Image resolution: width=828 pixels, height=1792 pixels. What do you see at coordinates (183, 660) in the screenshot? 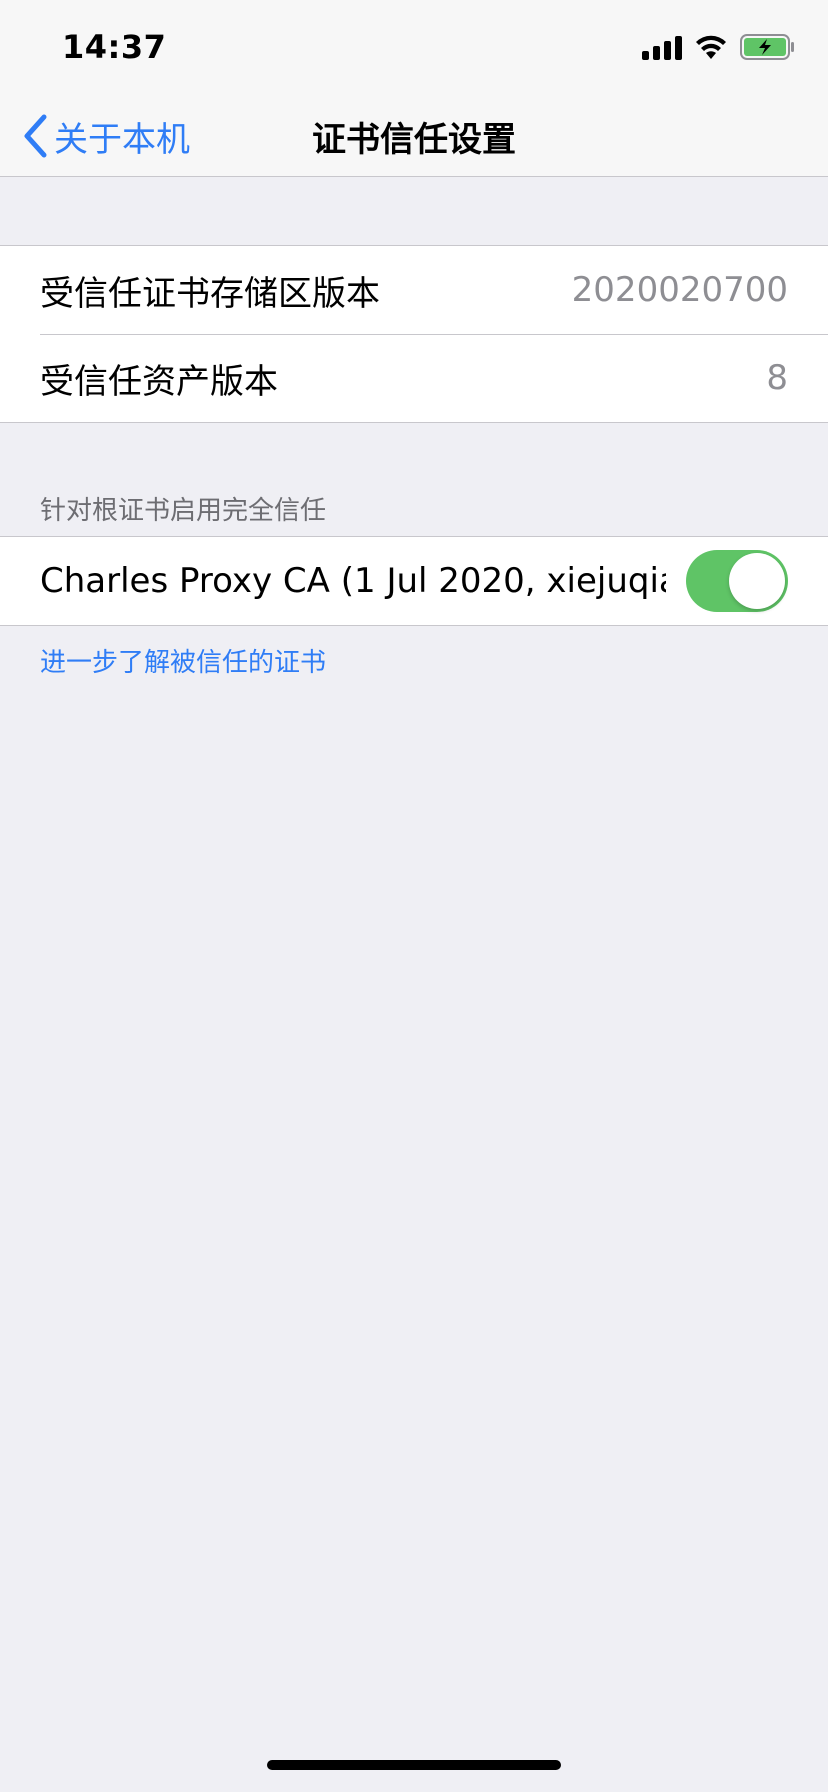
I see `learn-more-link: 进一步了解被信任的证书` at bounding box center [183, 660].